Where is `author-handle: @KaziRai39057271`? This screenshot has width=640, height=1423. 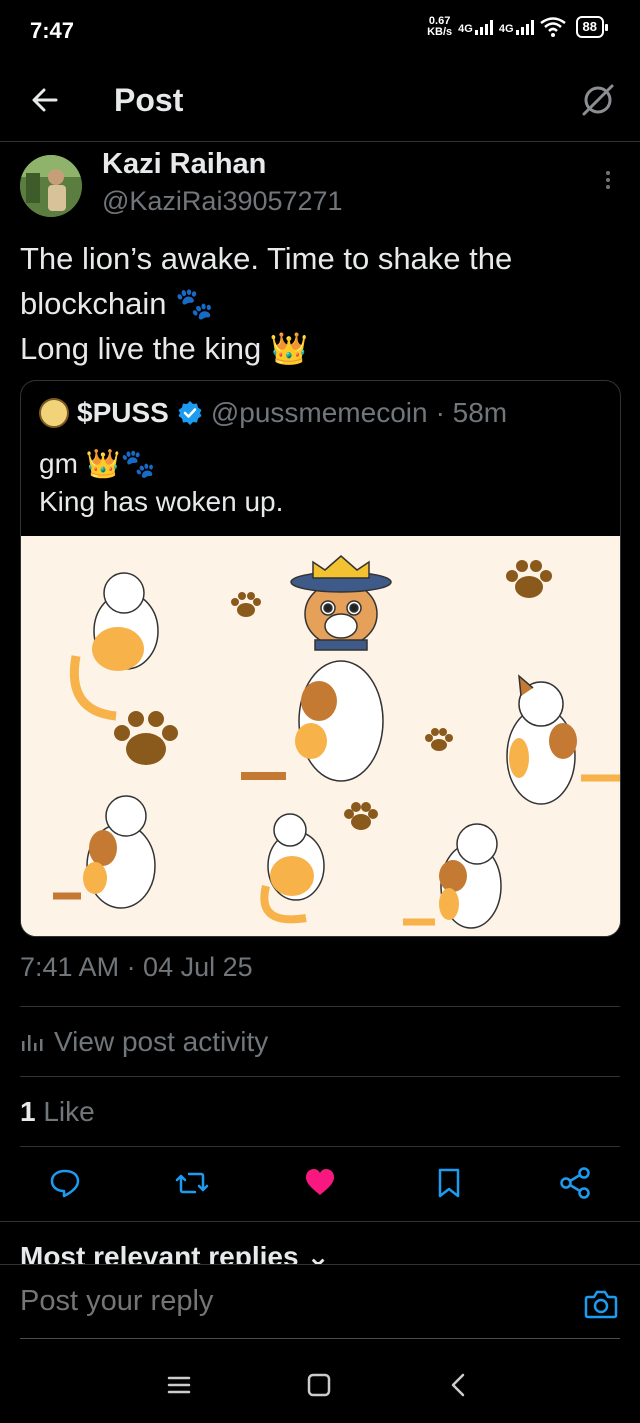
author-handle: @KaziRai39057271 is located at coordinates (222, 201).